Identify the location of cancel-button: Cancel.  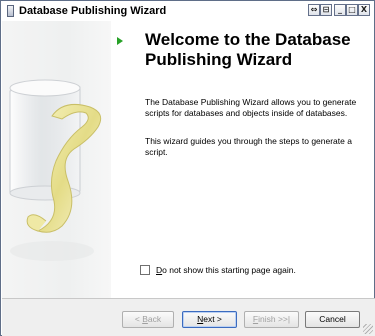
(332, 319).